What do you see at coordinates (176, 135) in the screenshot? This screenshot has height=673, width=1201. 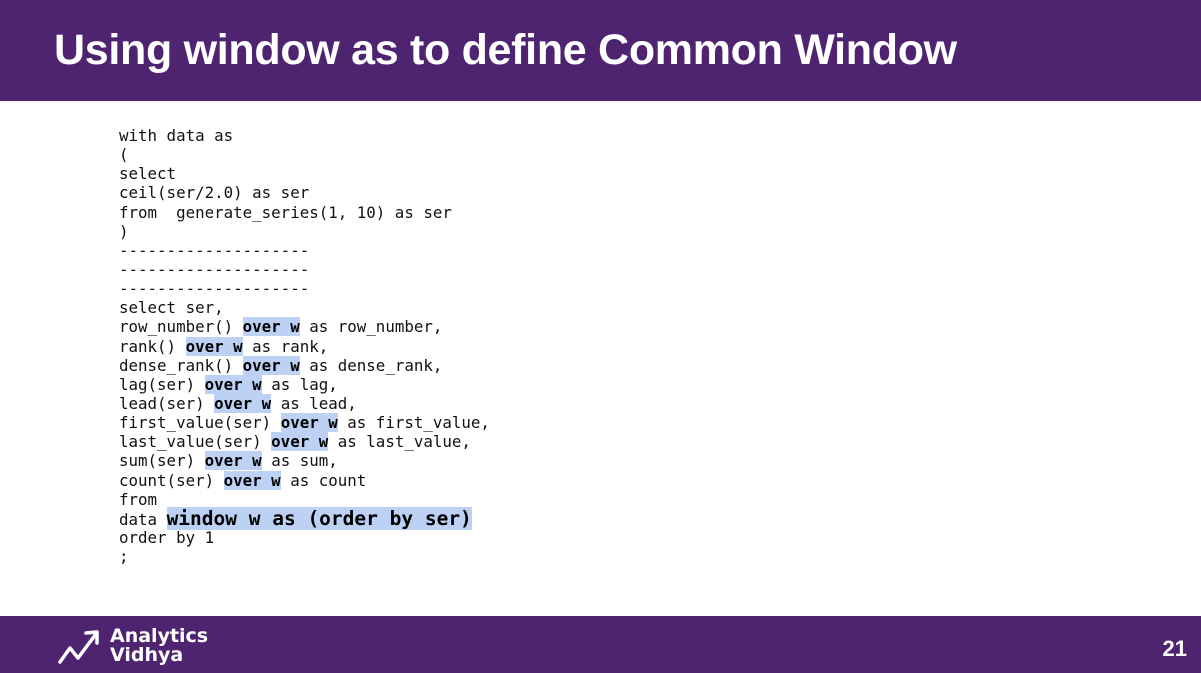 I see `code-text: with data as` at bounding box center [176, 135].